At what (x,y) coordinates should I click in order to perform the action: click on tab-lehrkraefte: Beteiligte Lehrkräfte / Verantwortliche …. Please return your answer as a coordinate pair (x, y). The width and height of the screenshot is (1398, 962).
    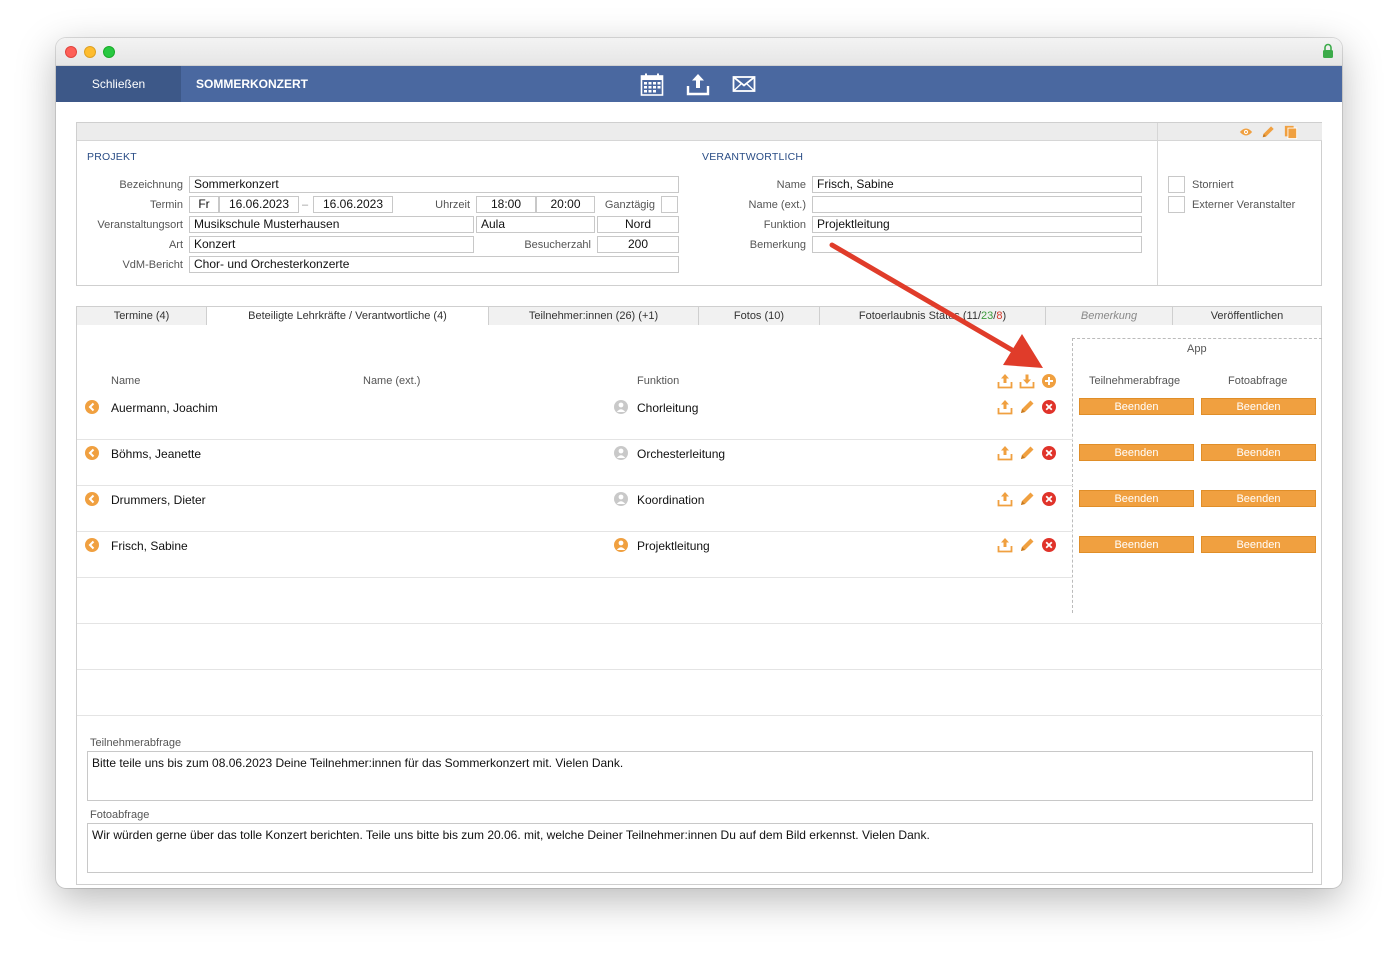
    Looking at the image, I should click on (348, 317).